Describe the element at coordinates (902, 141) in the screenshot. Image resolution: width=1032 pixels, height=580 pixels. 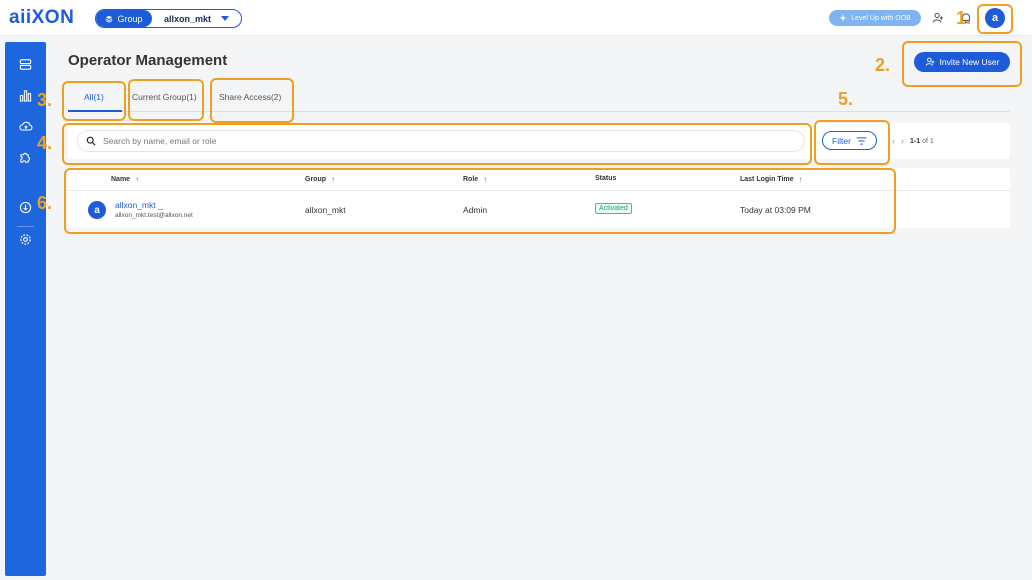
I see `chevron-right-icon: ›` at that location.